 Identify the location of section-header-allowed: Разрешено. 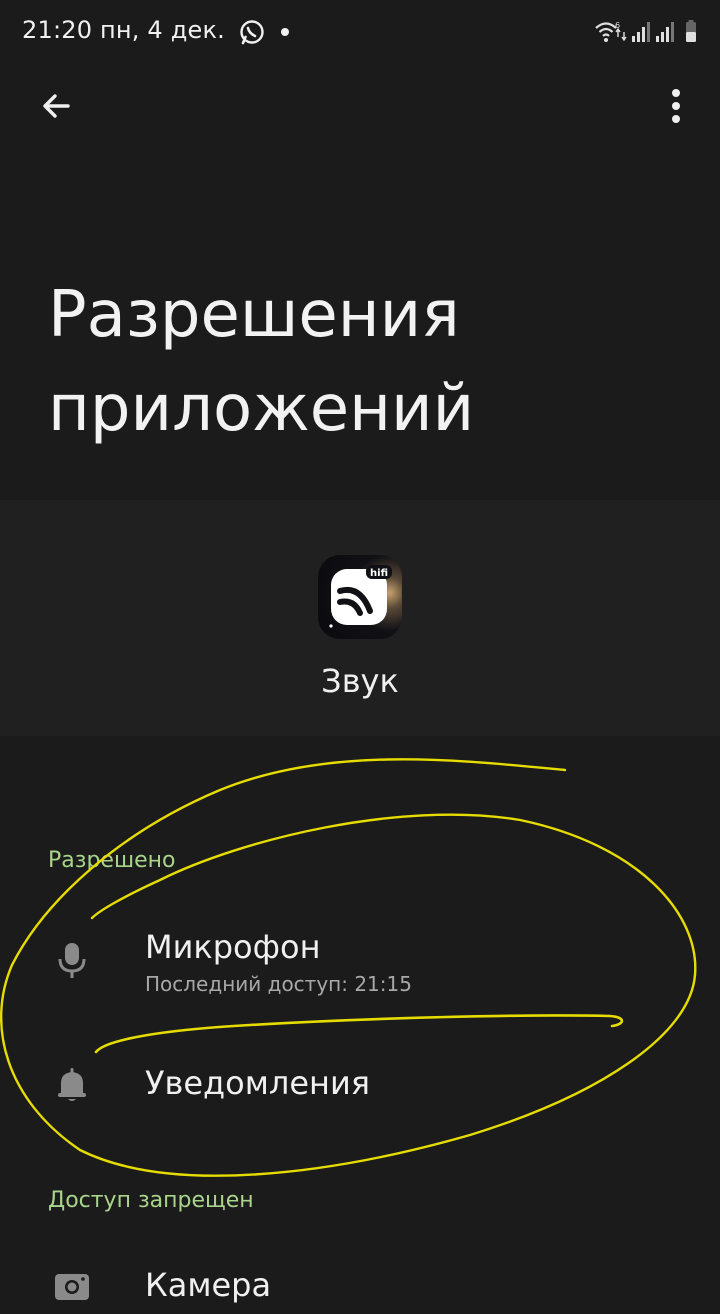
(112, 860).